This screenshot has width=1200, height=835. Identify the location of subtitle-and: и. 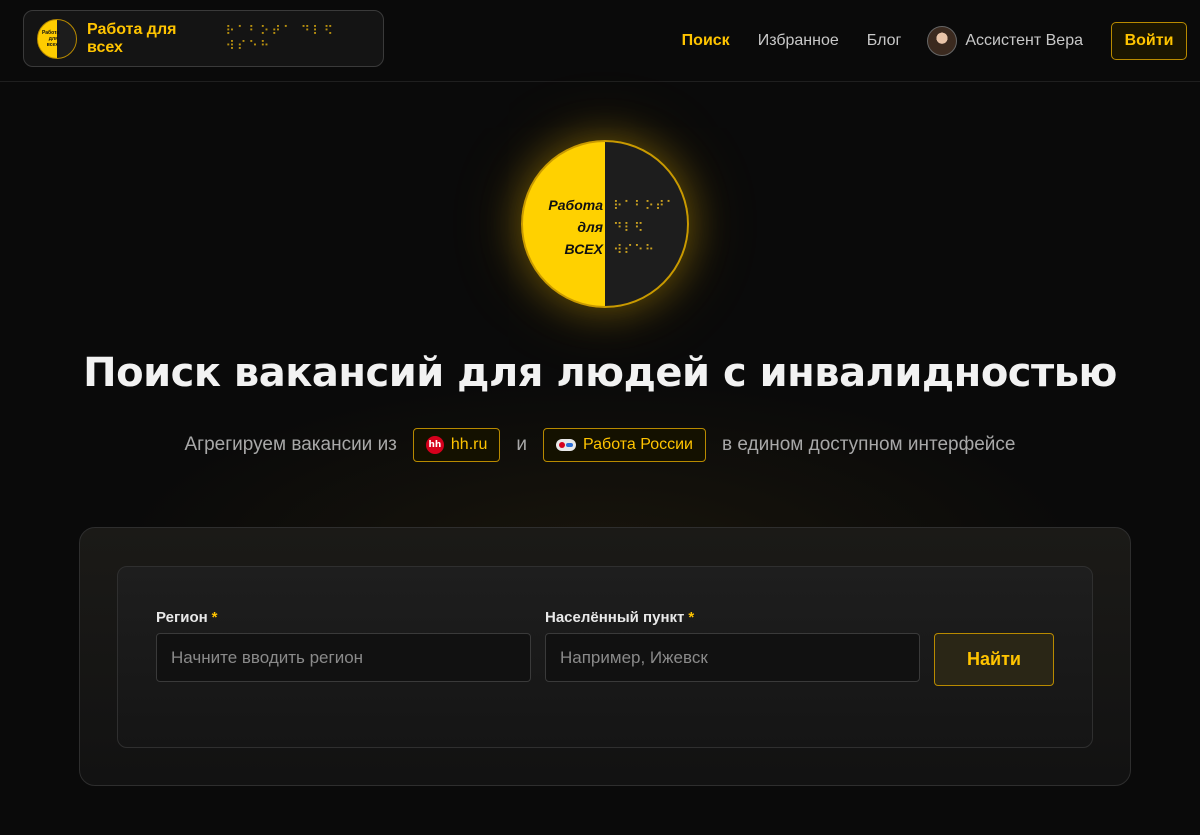
(521, 444).